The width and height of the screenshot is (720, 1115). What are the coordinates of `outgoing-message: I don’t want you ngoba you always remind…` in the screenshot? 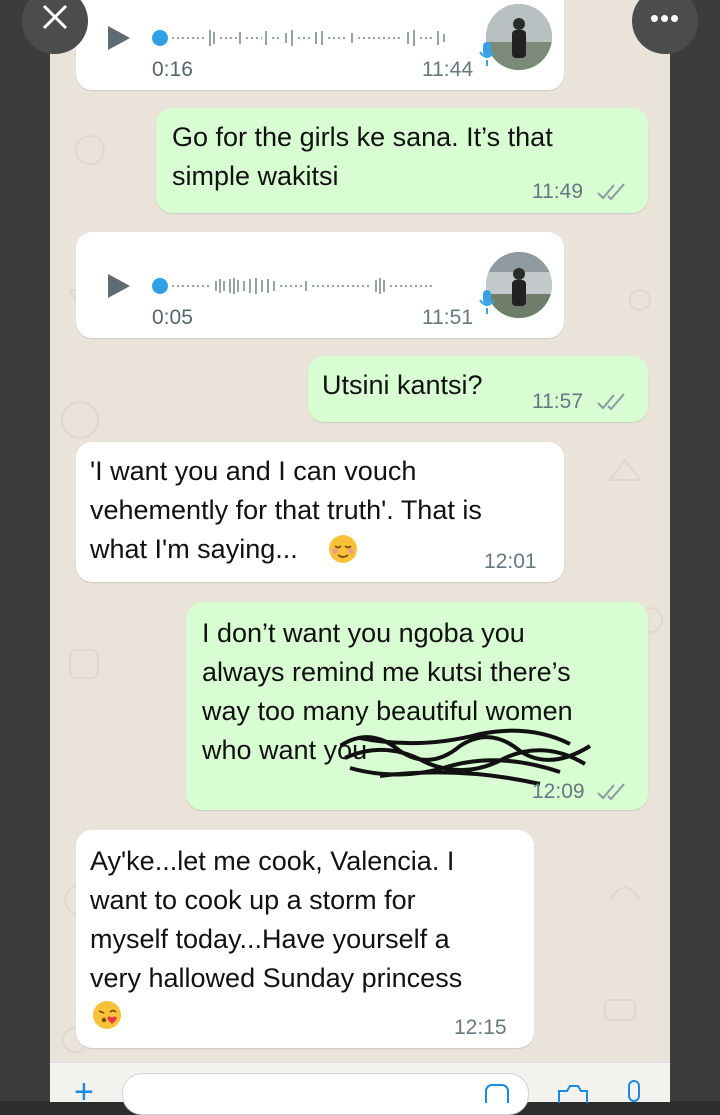 It's located at (417, 706).